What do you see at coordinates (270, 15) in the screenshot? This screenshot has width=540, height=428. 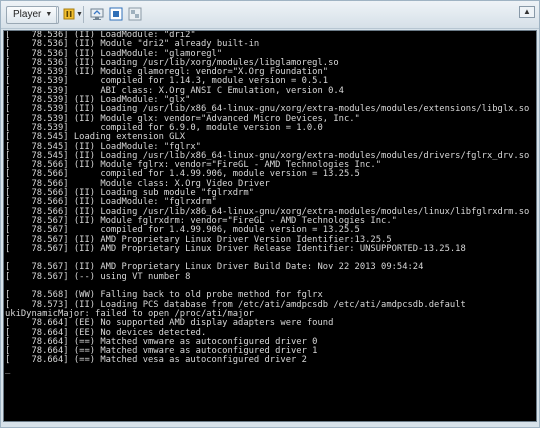 I see `vm-toolbar: Player ▼ ▼ ▲` at bounding box center [270, 15].